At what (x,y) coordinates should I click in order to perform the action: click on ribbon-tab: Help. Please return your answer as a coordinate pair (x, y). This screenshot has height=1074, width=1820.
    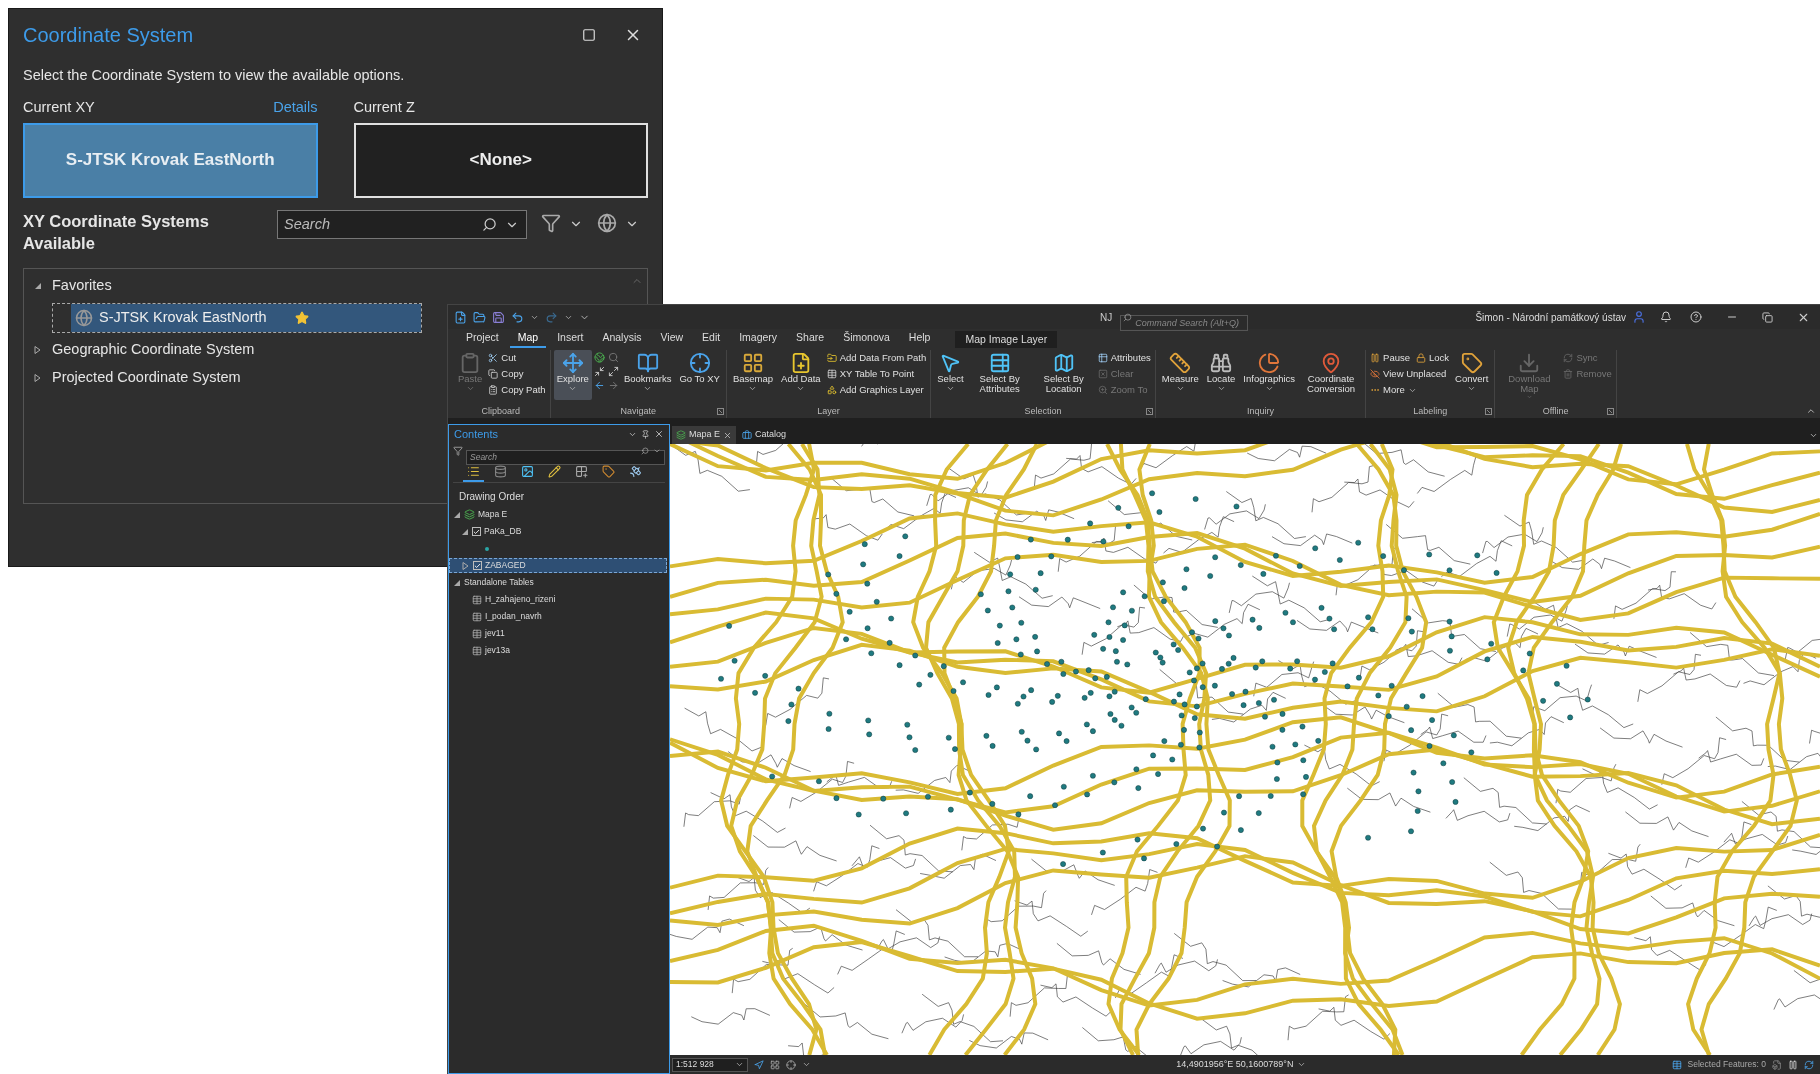
    Looking at the image, I should click on (919, 339).